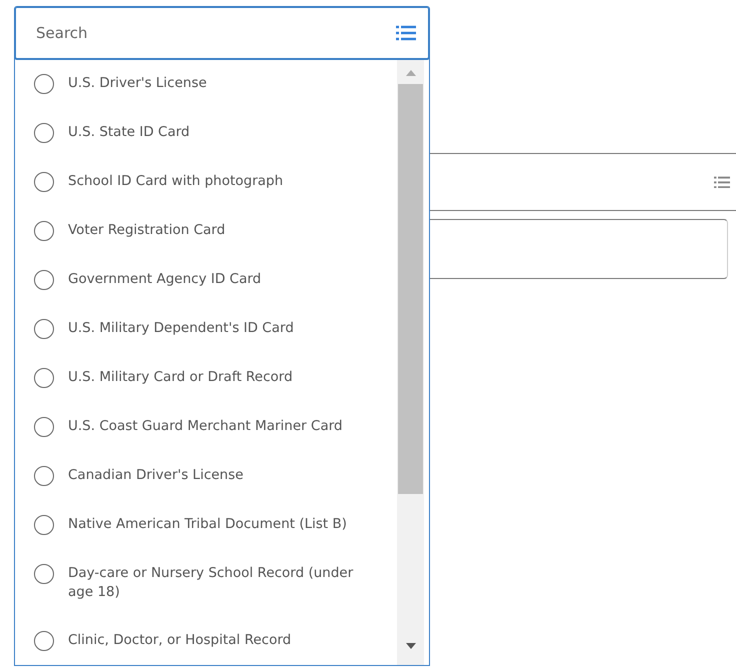 The image size is (736, 669). Describe the element at coordinates (137, 83) in the screenshot. I see `option-label: U.S. Driver's License` at that location.